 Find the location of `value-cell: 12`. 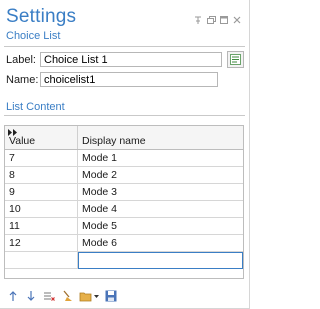

value-cell: 12 is located at coordinates (41, 243).